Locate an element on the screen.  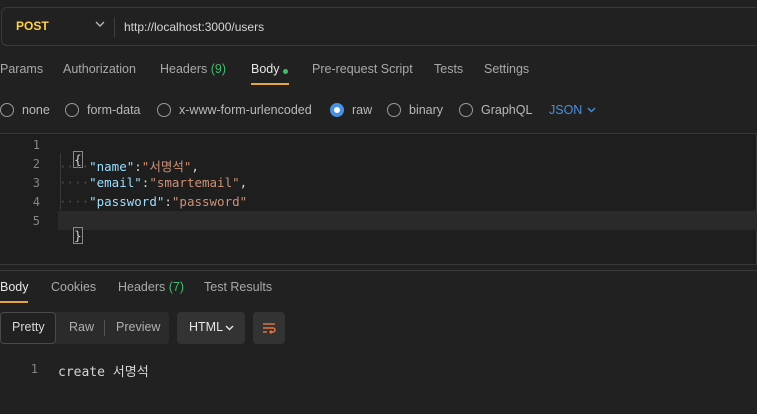
code-line: ····"password":"password" is located at coordinates (153, 201).